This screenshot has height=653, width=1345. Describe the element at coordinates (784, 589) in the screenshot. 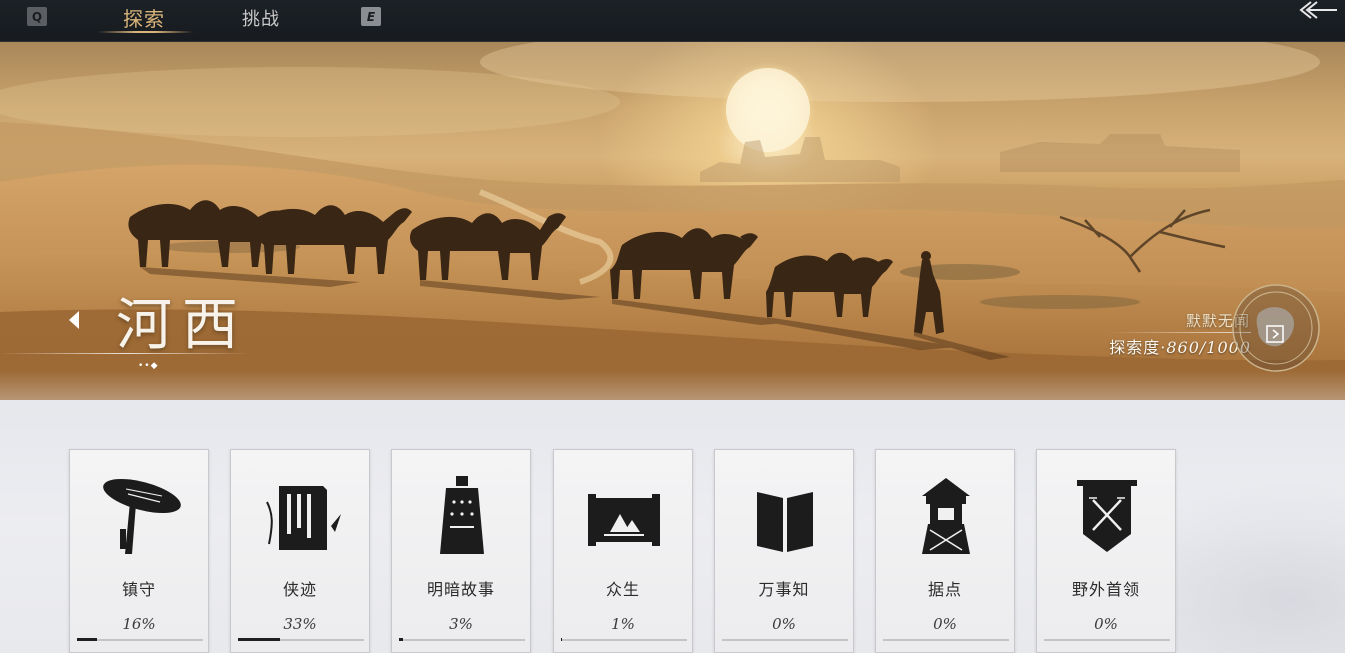

I see `card-label: 万事知` at that location.